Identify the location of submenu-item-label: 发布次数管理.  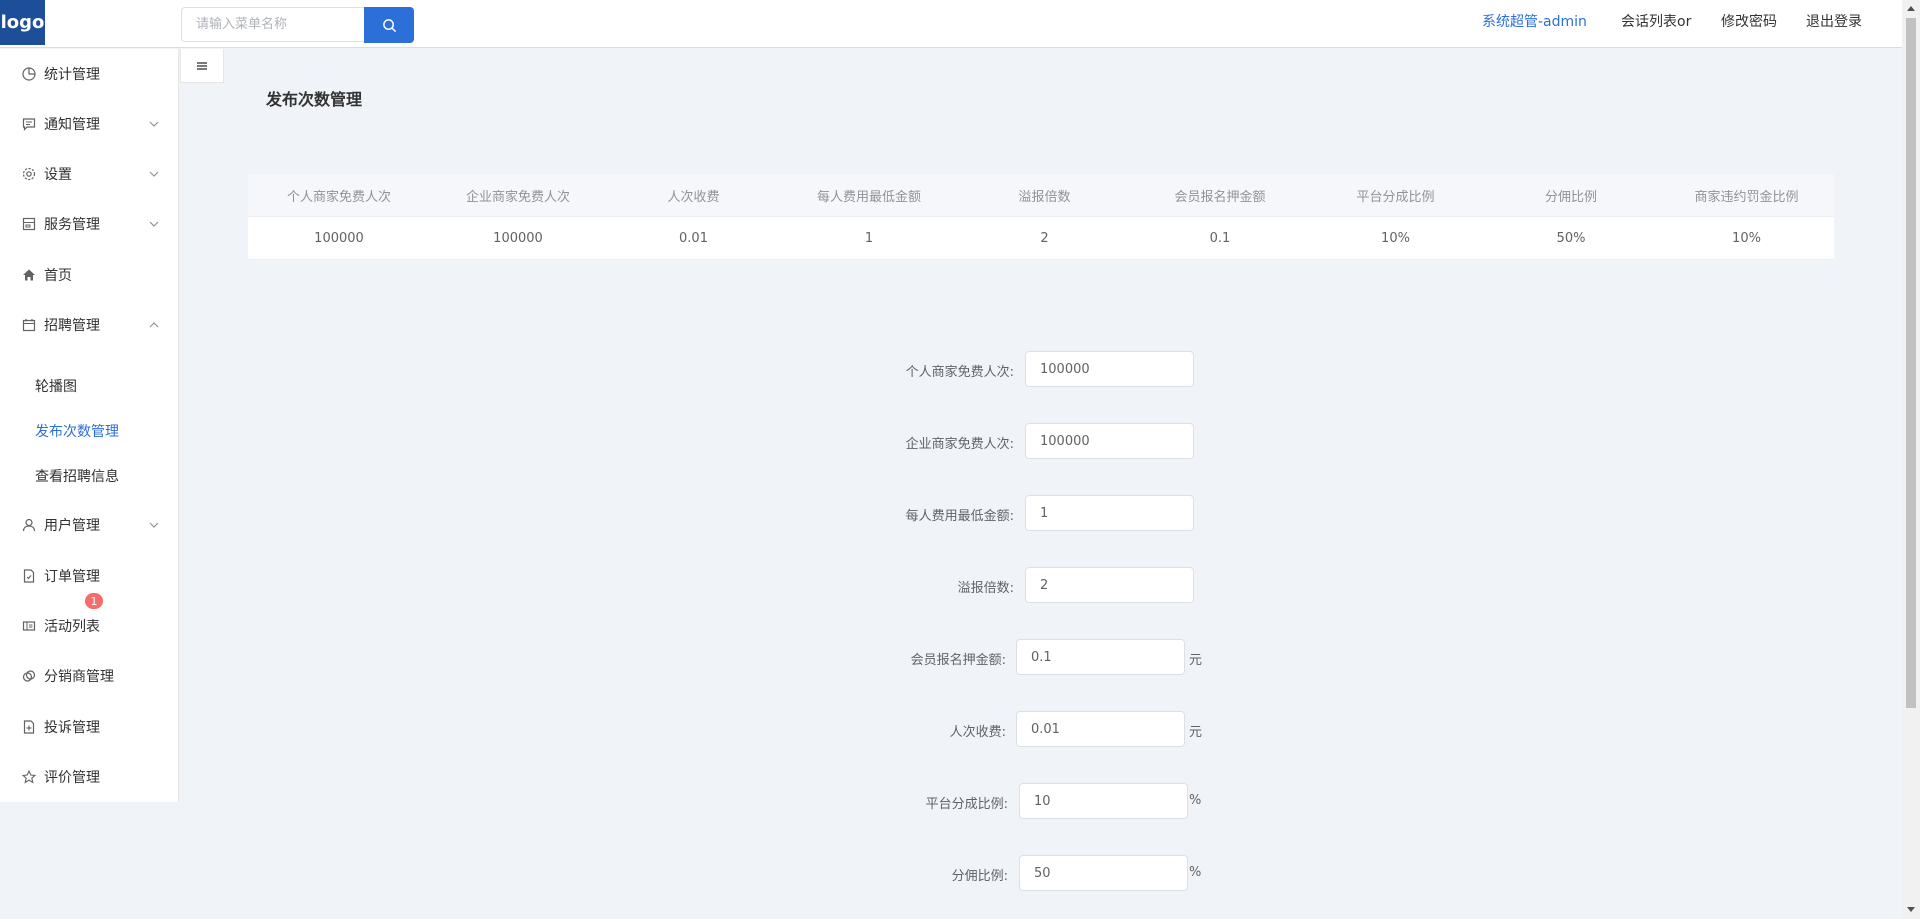
(77, 431).